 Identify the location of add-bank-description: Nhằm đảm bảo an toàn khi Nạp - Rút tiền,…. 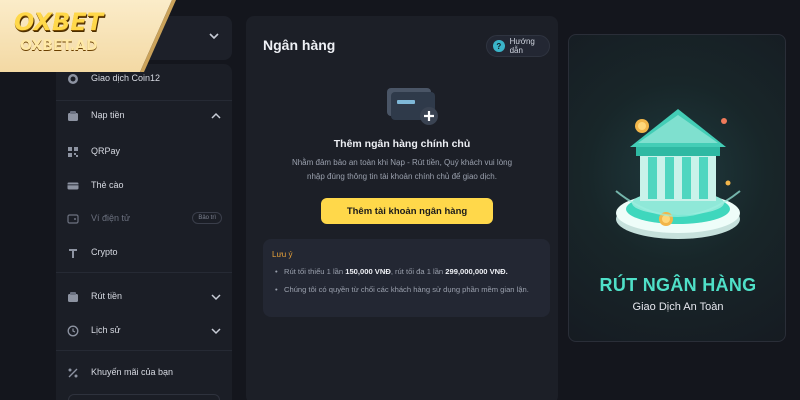
(402, 169).